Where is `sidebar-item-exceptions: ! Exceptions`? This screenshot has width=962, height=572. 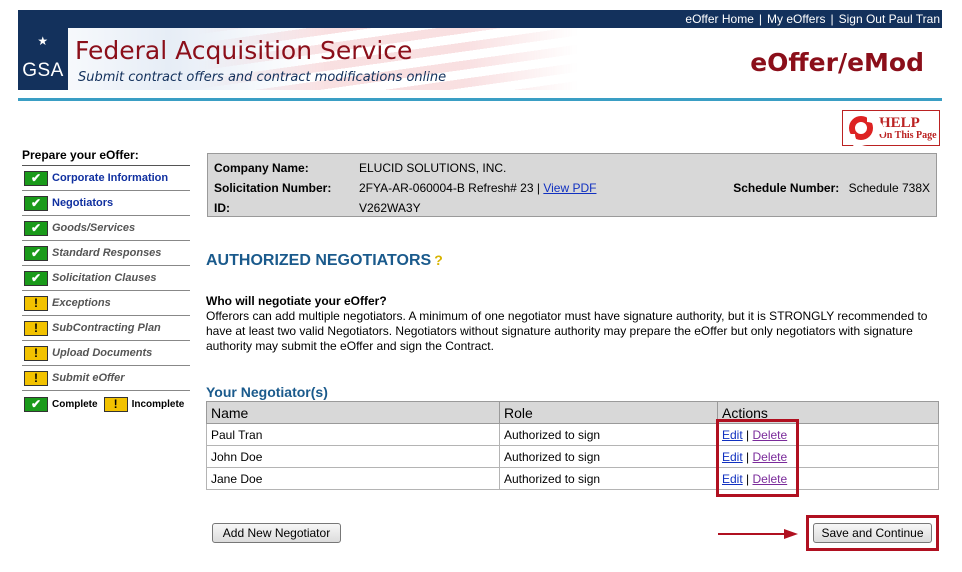
sidebar-item-exceptions: ! Exceptions is located at coordinates (106, 303).